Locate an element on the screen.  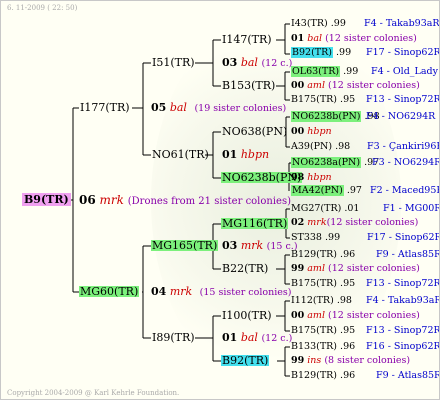
gen4-row: B133(TR) .96 is located at coordinates (323, 347).